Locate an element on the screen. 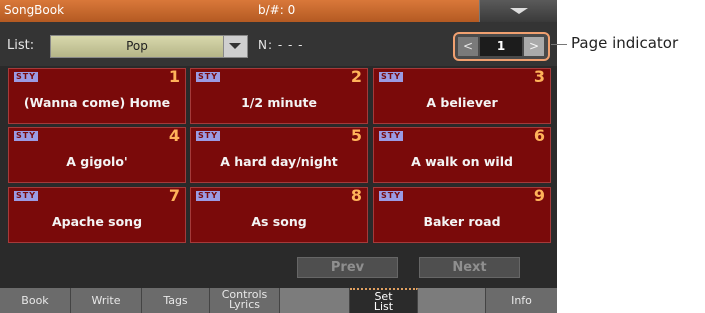  tab-set-list: Set List is located at coordinates (384, 300).